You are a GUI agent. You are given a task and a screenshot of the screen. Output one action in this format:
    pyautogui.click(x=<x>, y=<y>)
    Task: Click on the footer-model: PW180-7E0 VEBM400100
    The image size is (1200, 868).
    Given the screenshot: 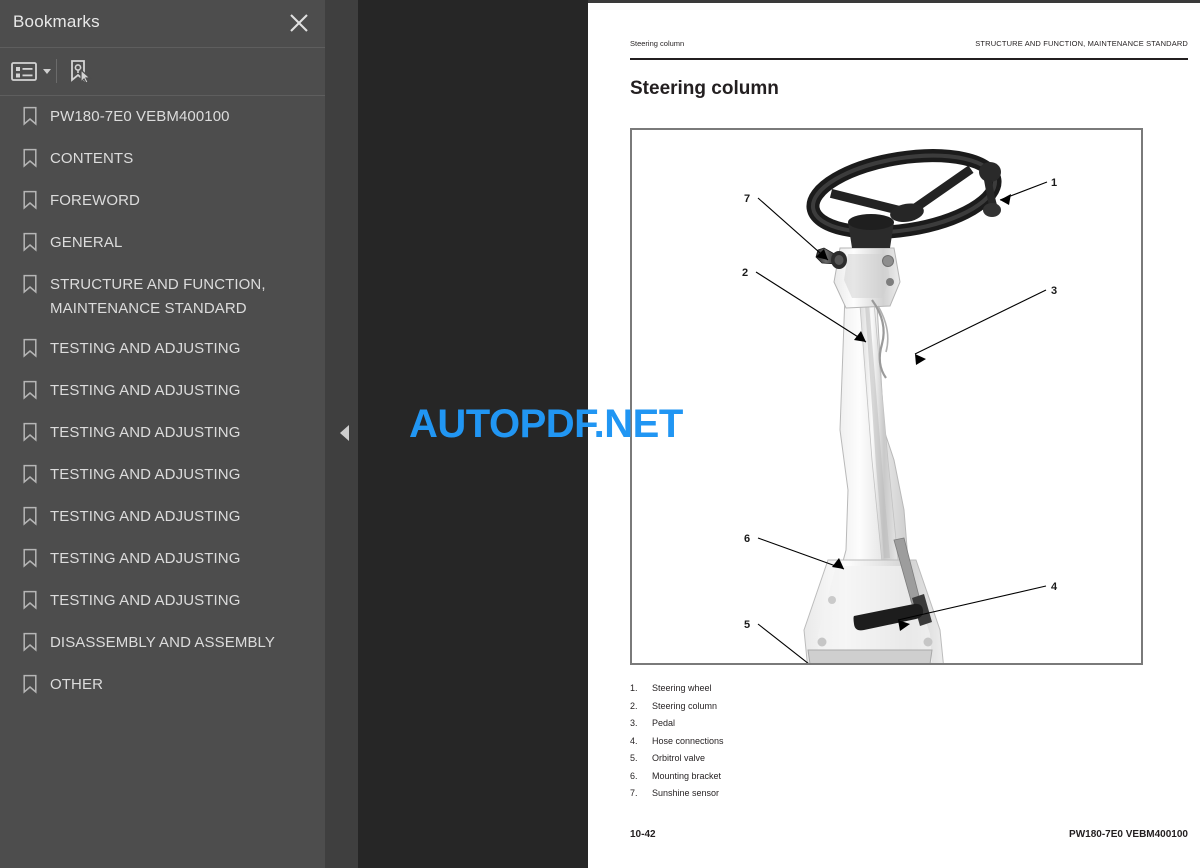 What is the action you would take?
    pyautogui.click(x=1128, y=834)
    